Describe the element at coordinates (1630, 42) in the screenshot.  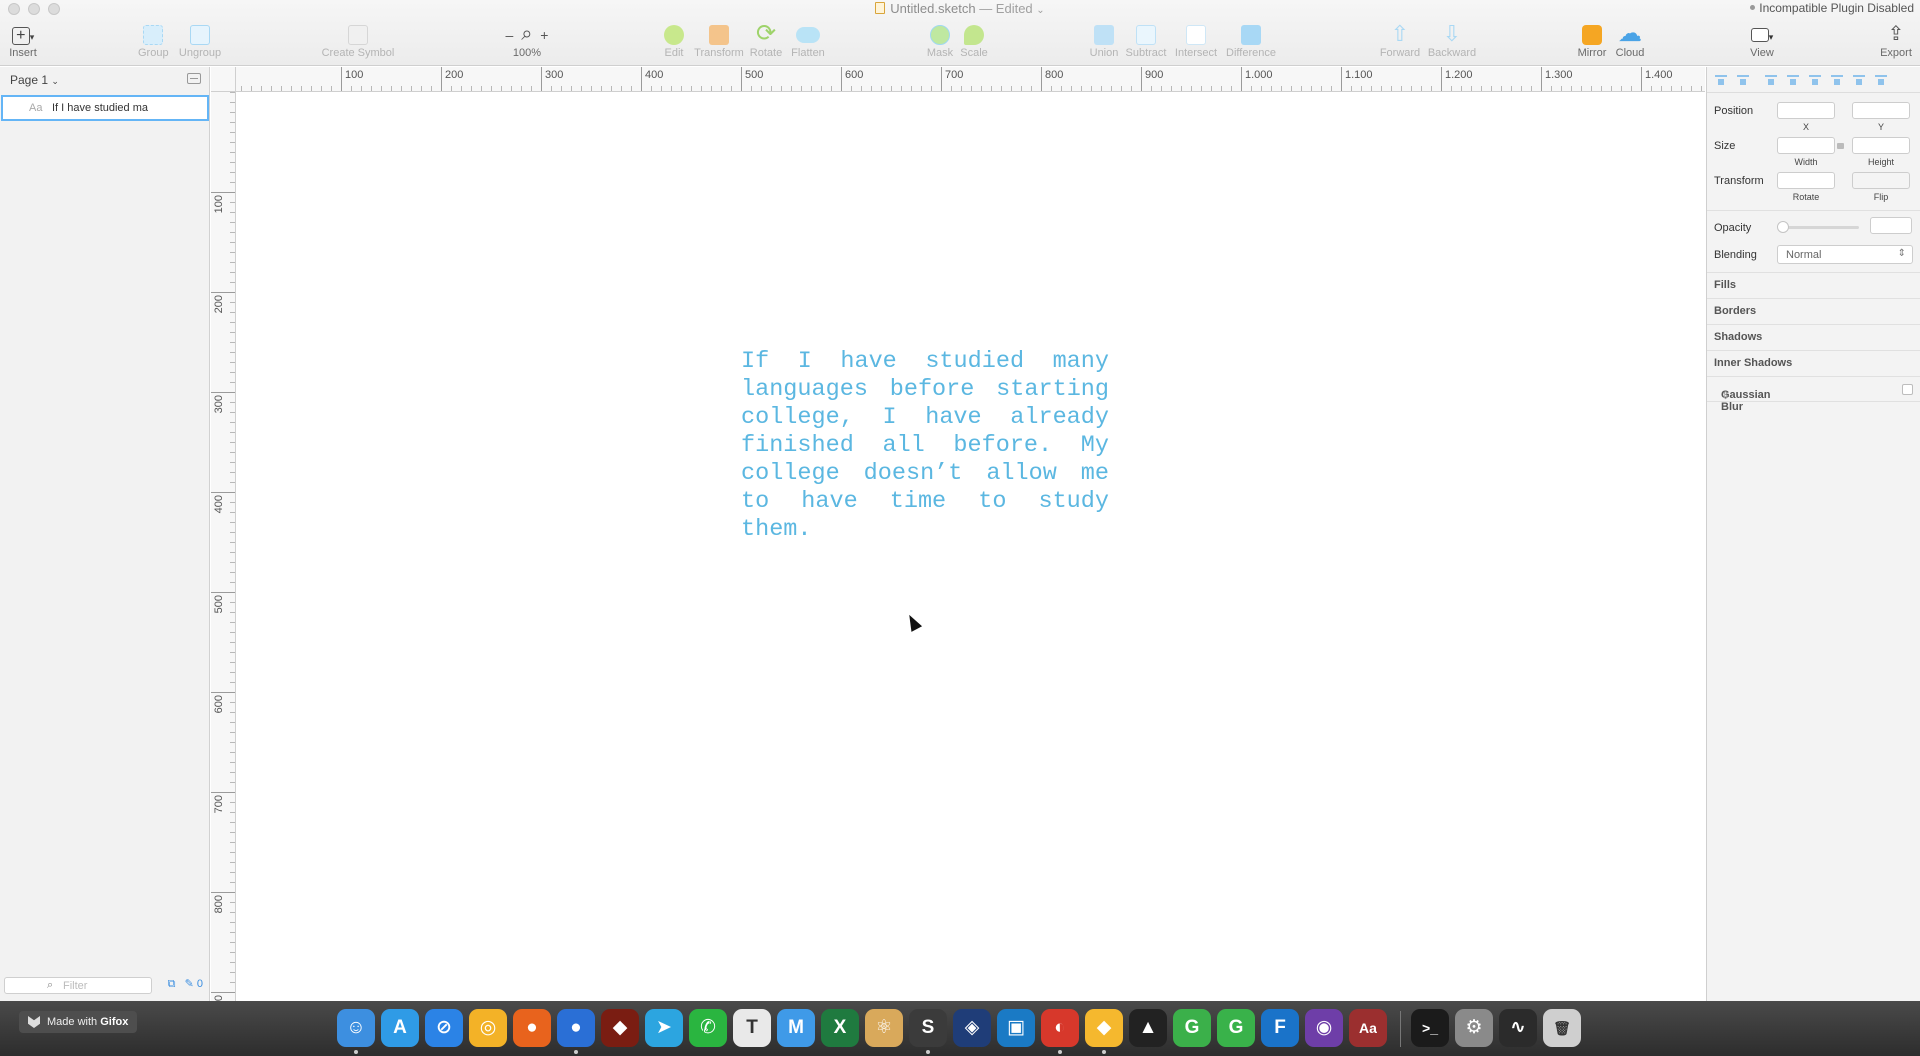
I see `cloud-button: ☁ Cloud` at that location.